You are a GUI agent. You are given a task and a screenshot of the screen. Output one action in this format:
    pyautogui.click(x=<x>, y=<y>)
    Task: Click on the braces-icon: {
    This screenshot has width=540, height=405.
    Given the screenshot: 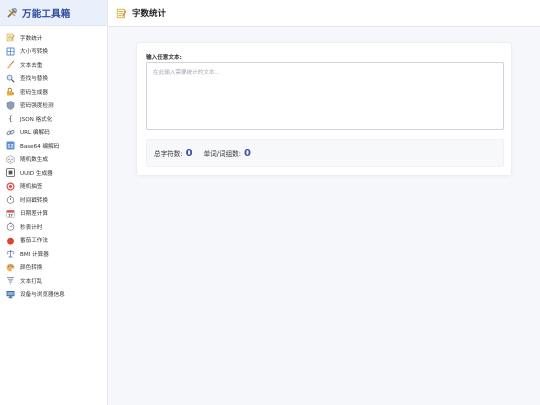 What is the action you would take?
    pyautogui.click(x=10, y=118)
    